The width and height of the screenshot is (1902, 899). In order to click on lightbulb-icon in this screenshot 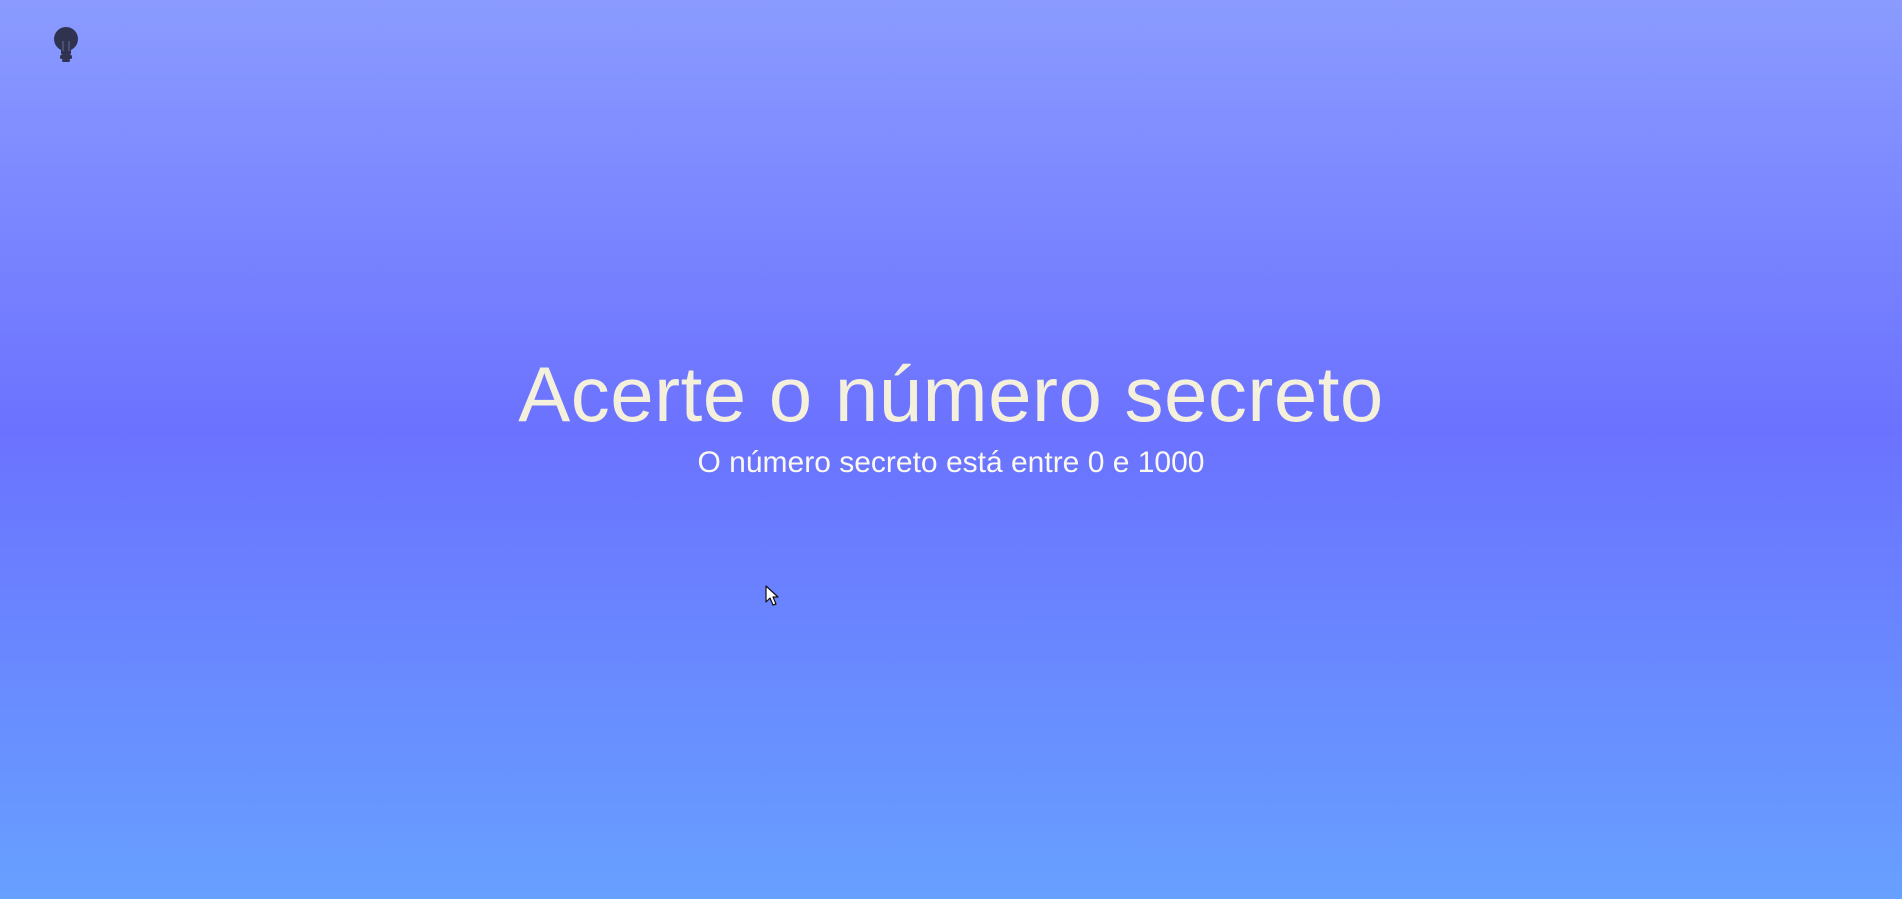, I will do `click(66, 45)`.